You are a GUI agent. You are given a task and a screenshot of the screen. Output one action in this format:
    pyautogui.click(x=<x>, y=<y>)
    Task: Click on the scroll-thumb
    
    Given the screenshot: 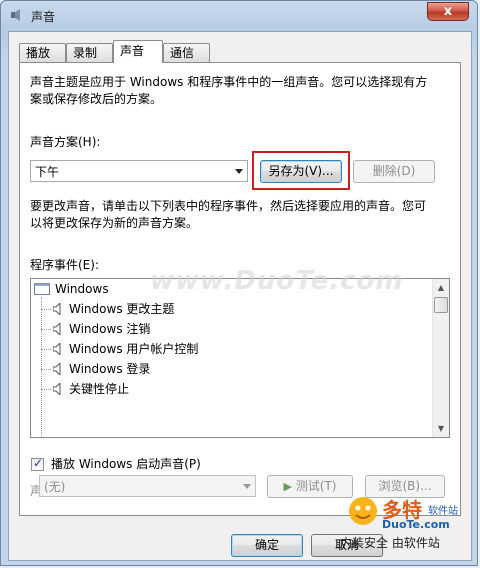 What is the action you would take?
    pyautogui.click(x=441, y=305)
    